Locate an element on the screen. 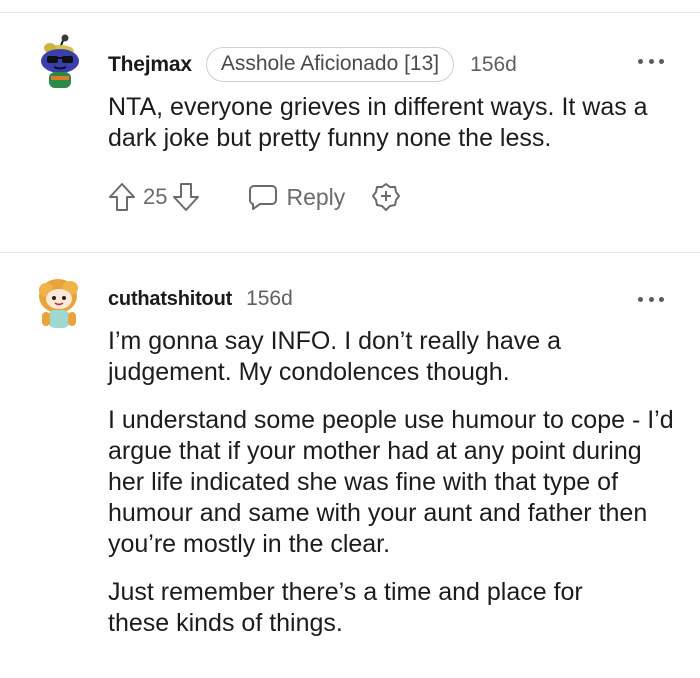 The width and height of the screenshot is (700, 678). comment-actions: 25 Reply is located at coordinates (254, 197).